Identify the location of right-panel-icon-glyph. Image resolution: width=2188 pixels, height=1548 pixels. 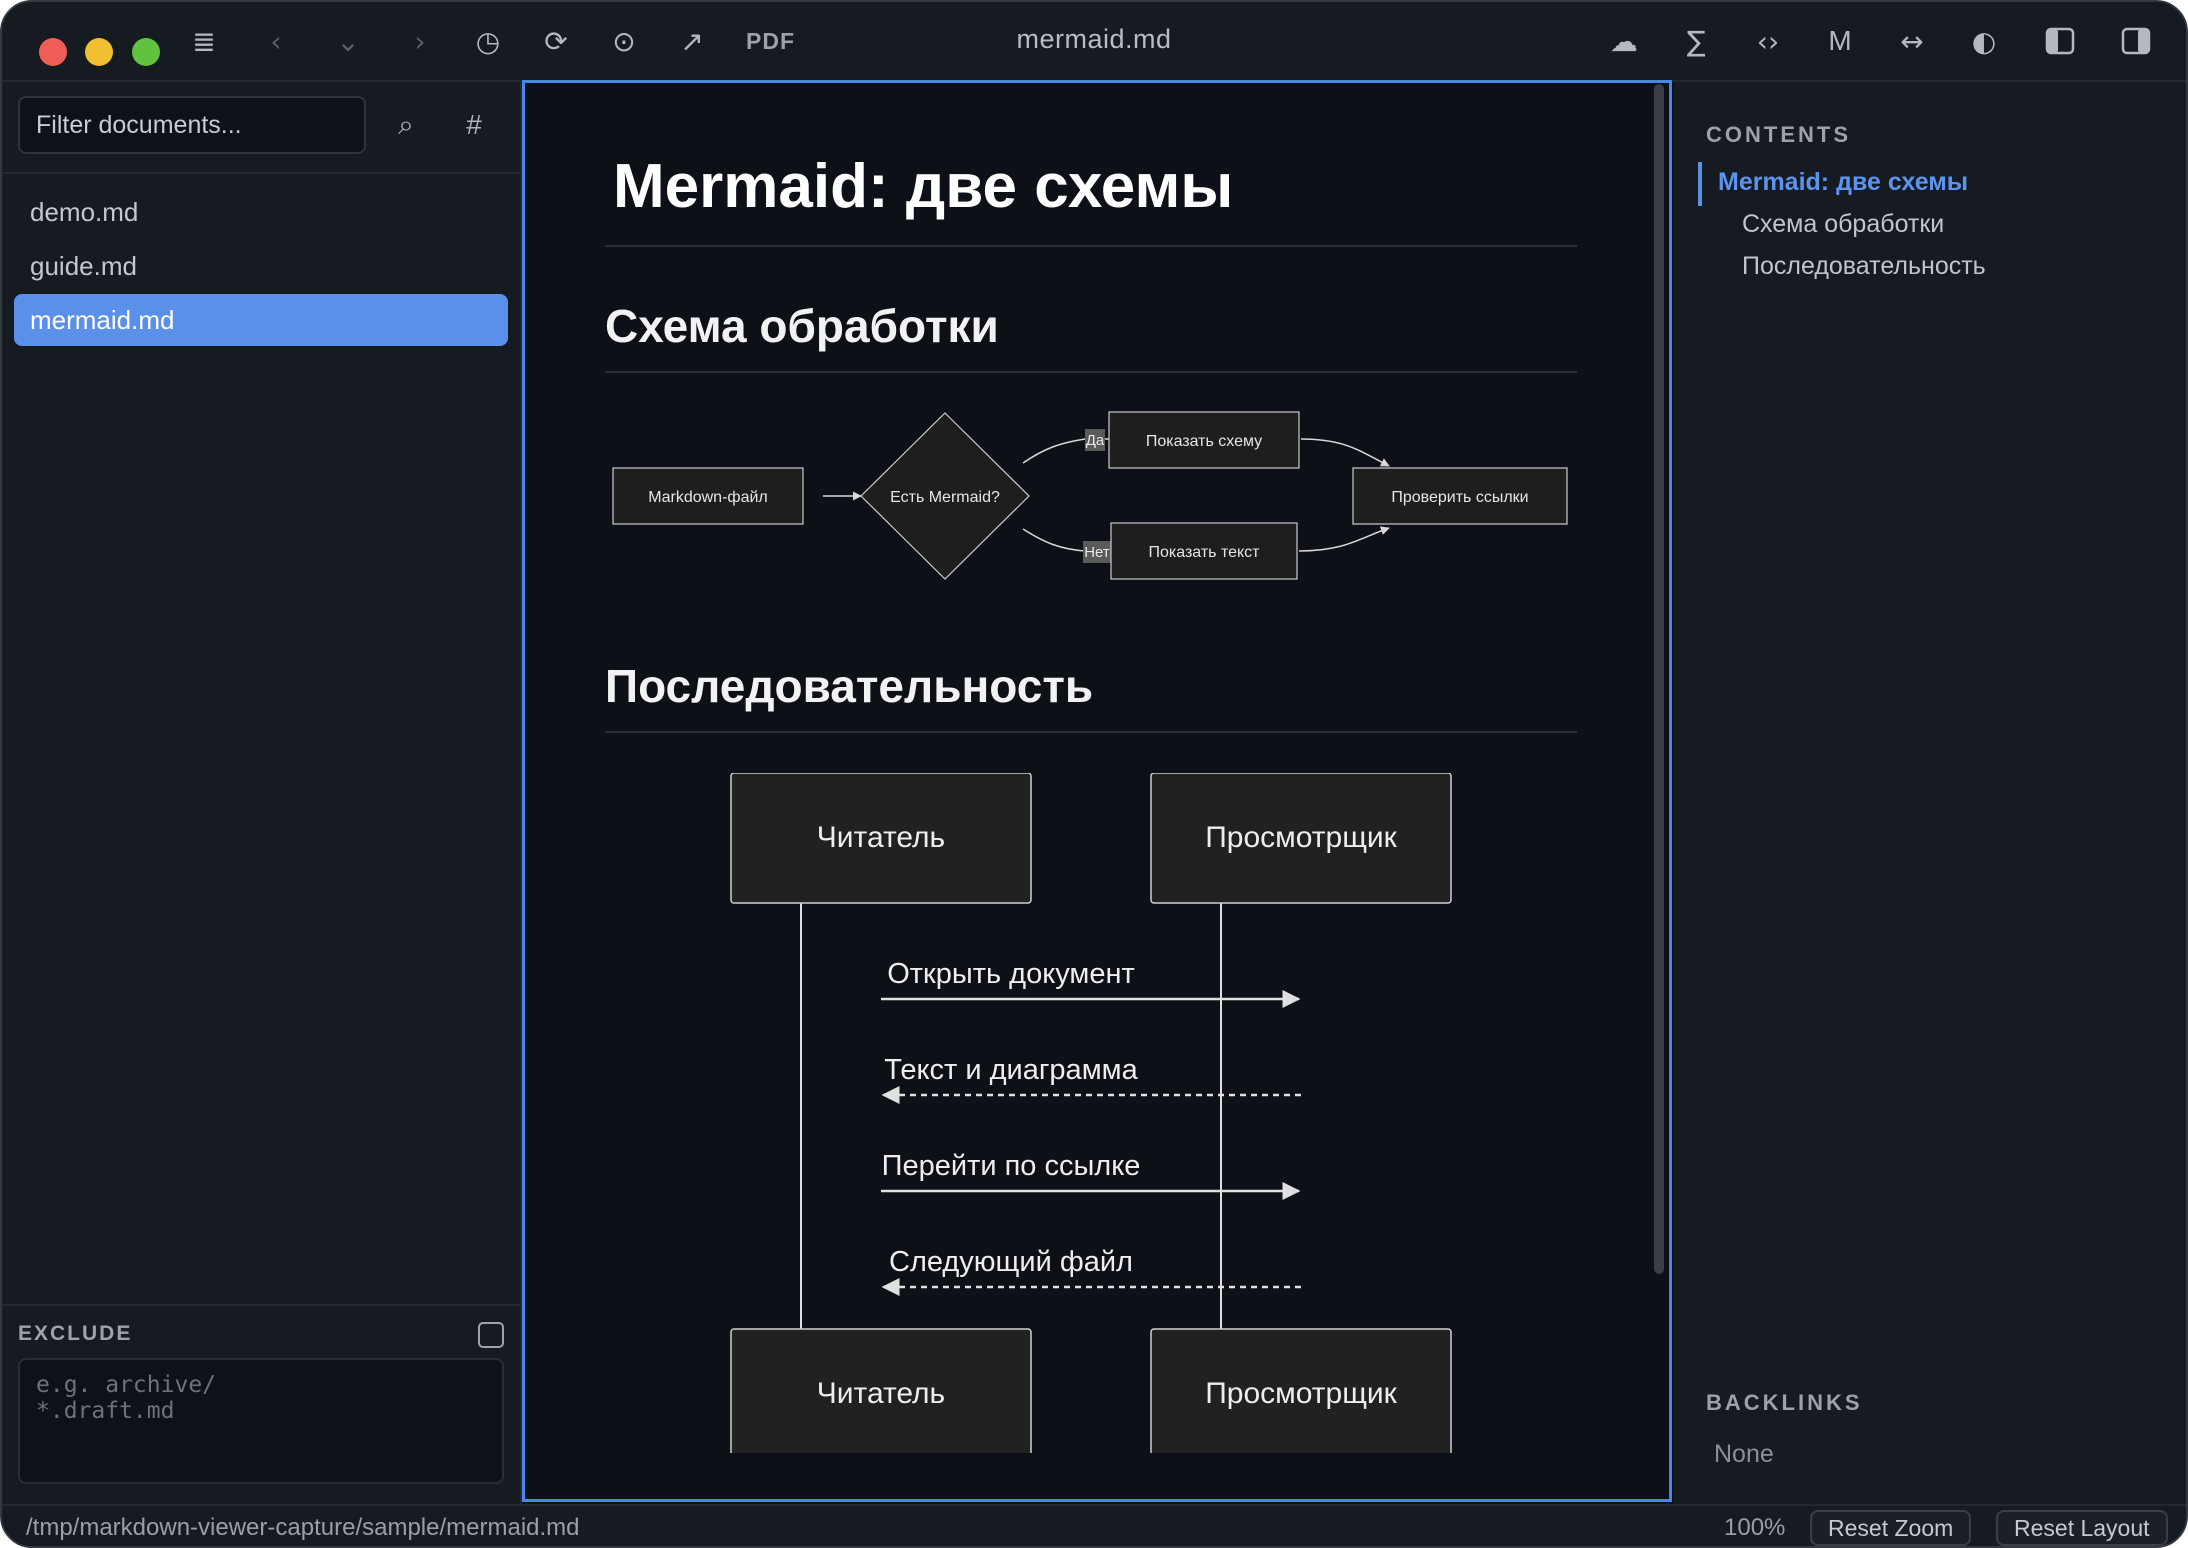
(2136, 41).